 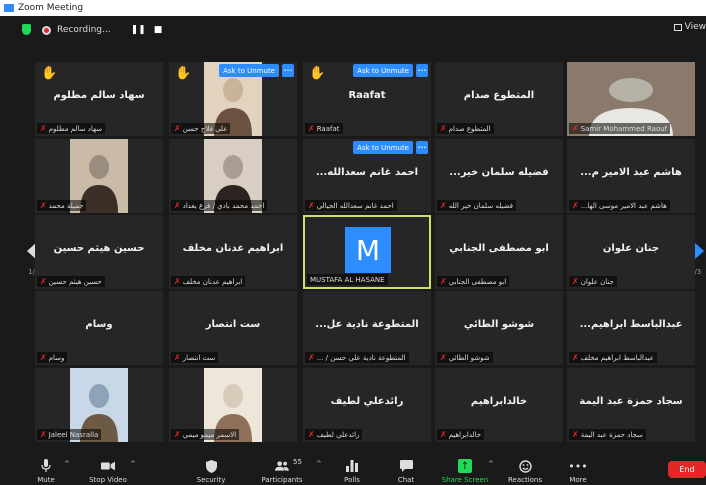 What do you see at coordinates (211, 468) in the screenshot?
I see `security-button: Security` at bounding box center [211, 468].